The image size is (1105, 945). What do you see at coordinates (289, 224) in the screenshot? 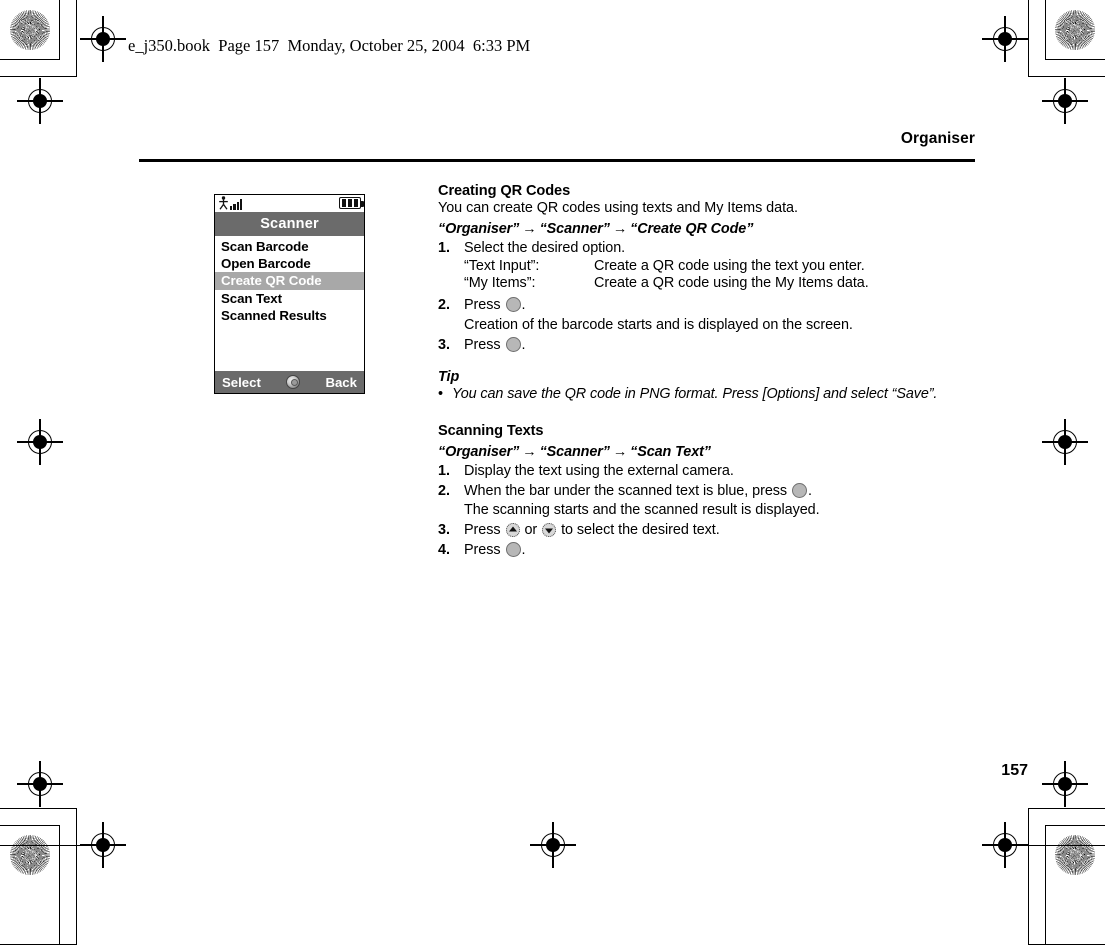
I see `phone-title-bar: Scanner` at bounding box center [289, 224].